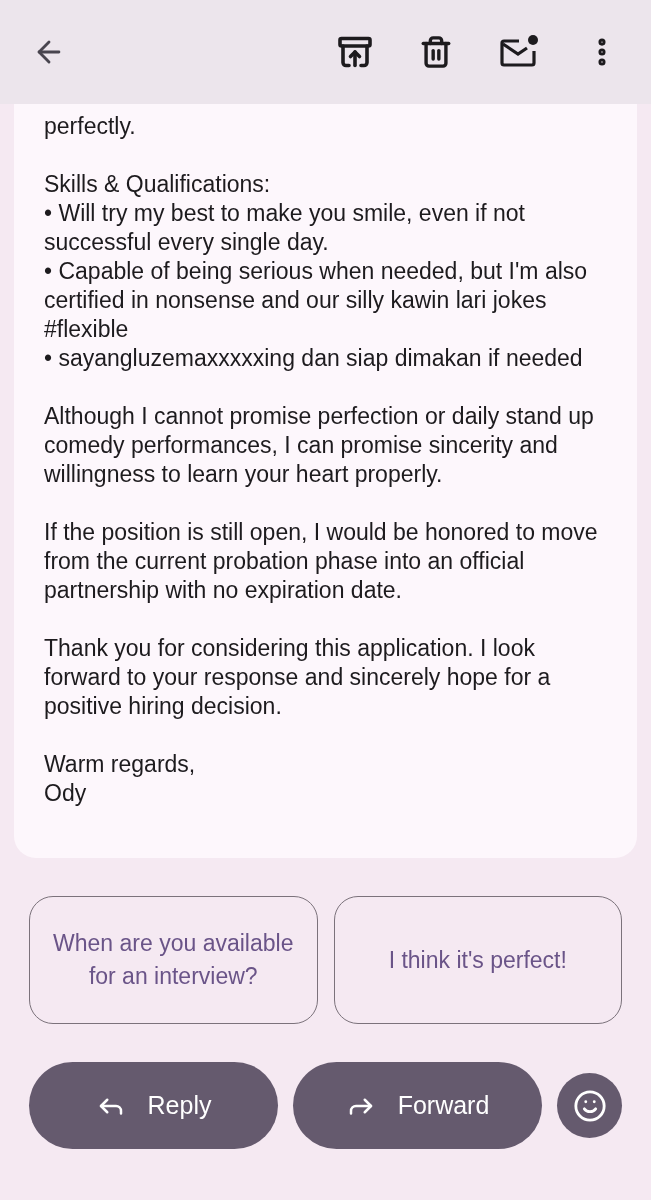  What do you see at coordinates (316, 300) in the screenshot?
I see `message-text: • Capable of being serious when needed, but I'm also certified in nonsense and our silly kawin lari jokes #flexible` at bounding box center [316, 300].